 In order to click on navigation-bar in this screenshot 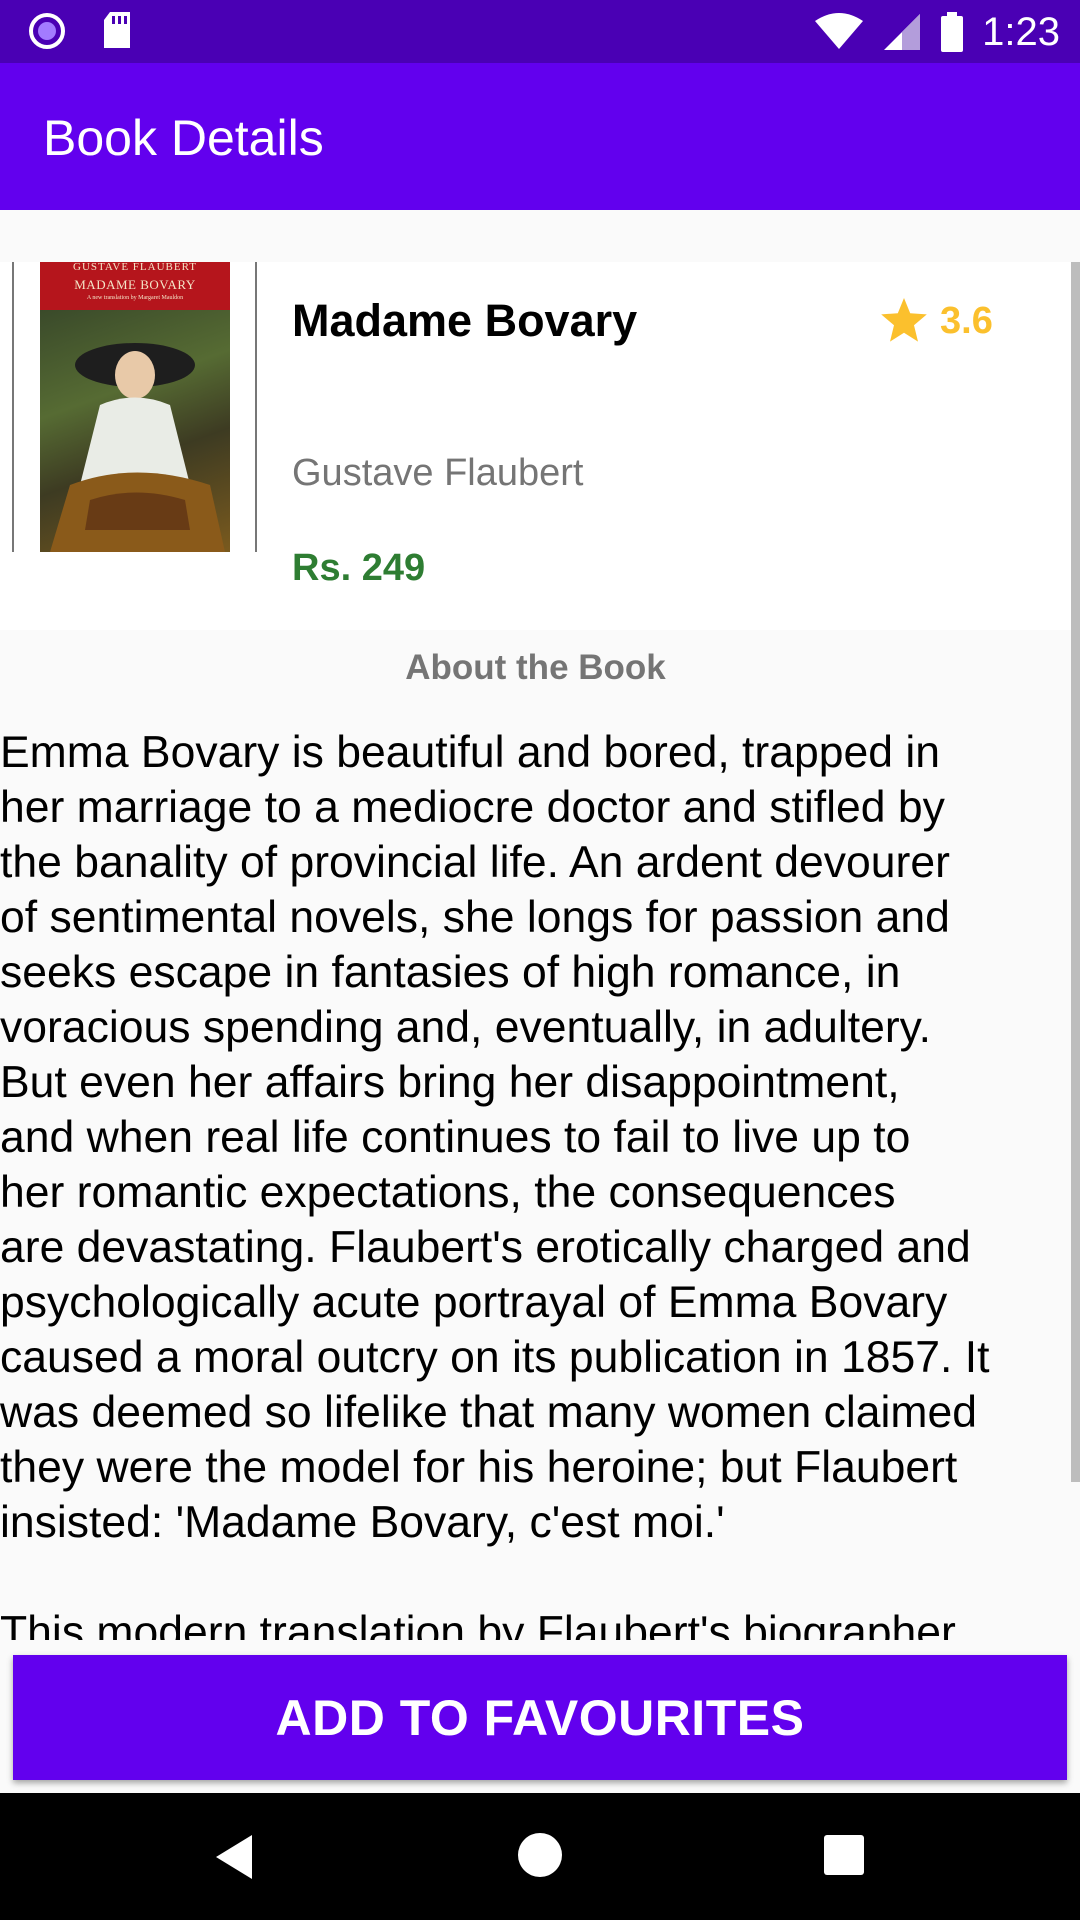, I will do `click(540, 1856)`.